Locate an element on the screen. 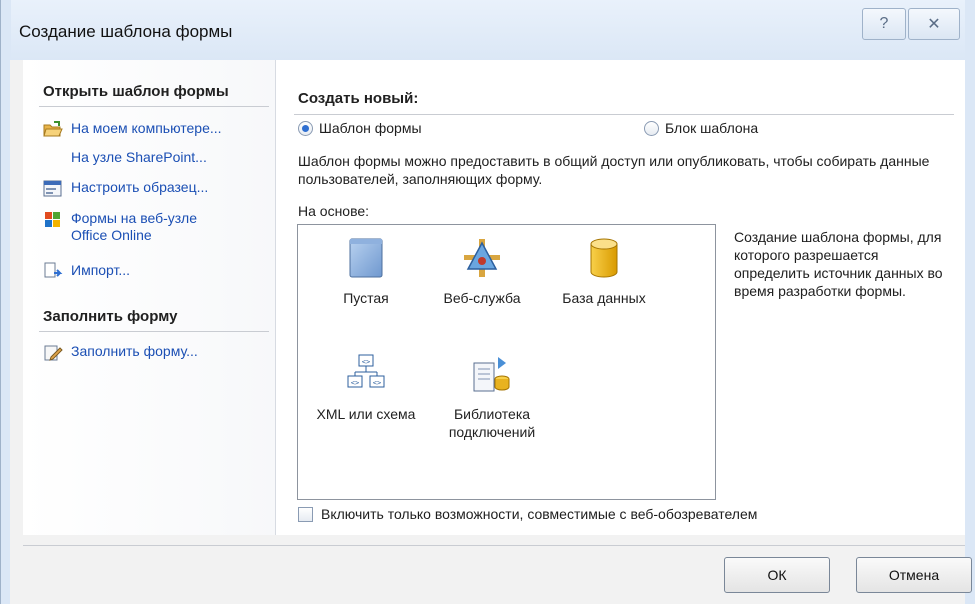  dialog-title: Создание шаблона формы is located at coordinates (126, 31).